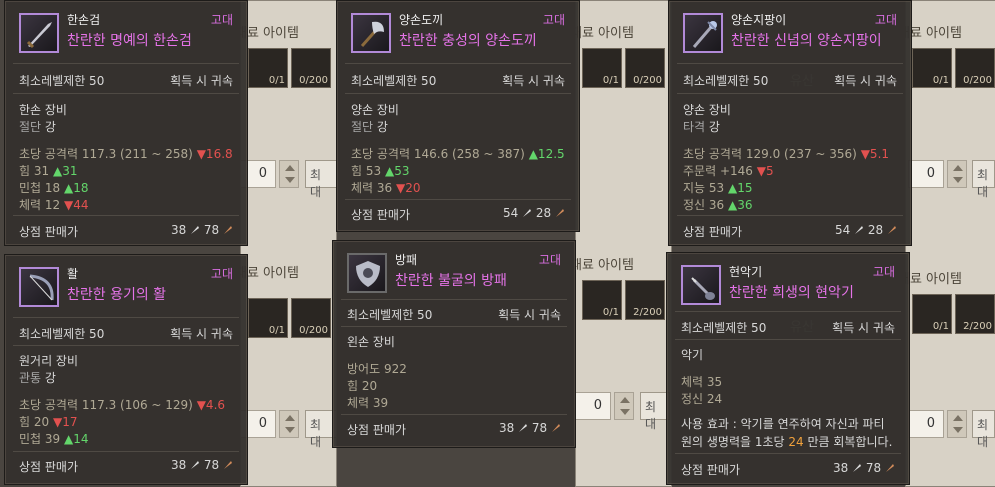  What do you see at coordinates (406, 260) in the screenshot?
I see `item-type: 방패` at bounding box center [406, 260].